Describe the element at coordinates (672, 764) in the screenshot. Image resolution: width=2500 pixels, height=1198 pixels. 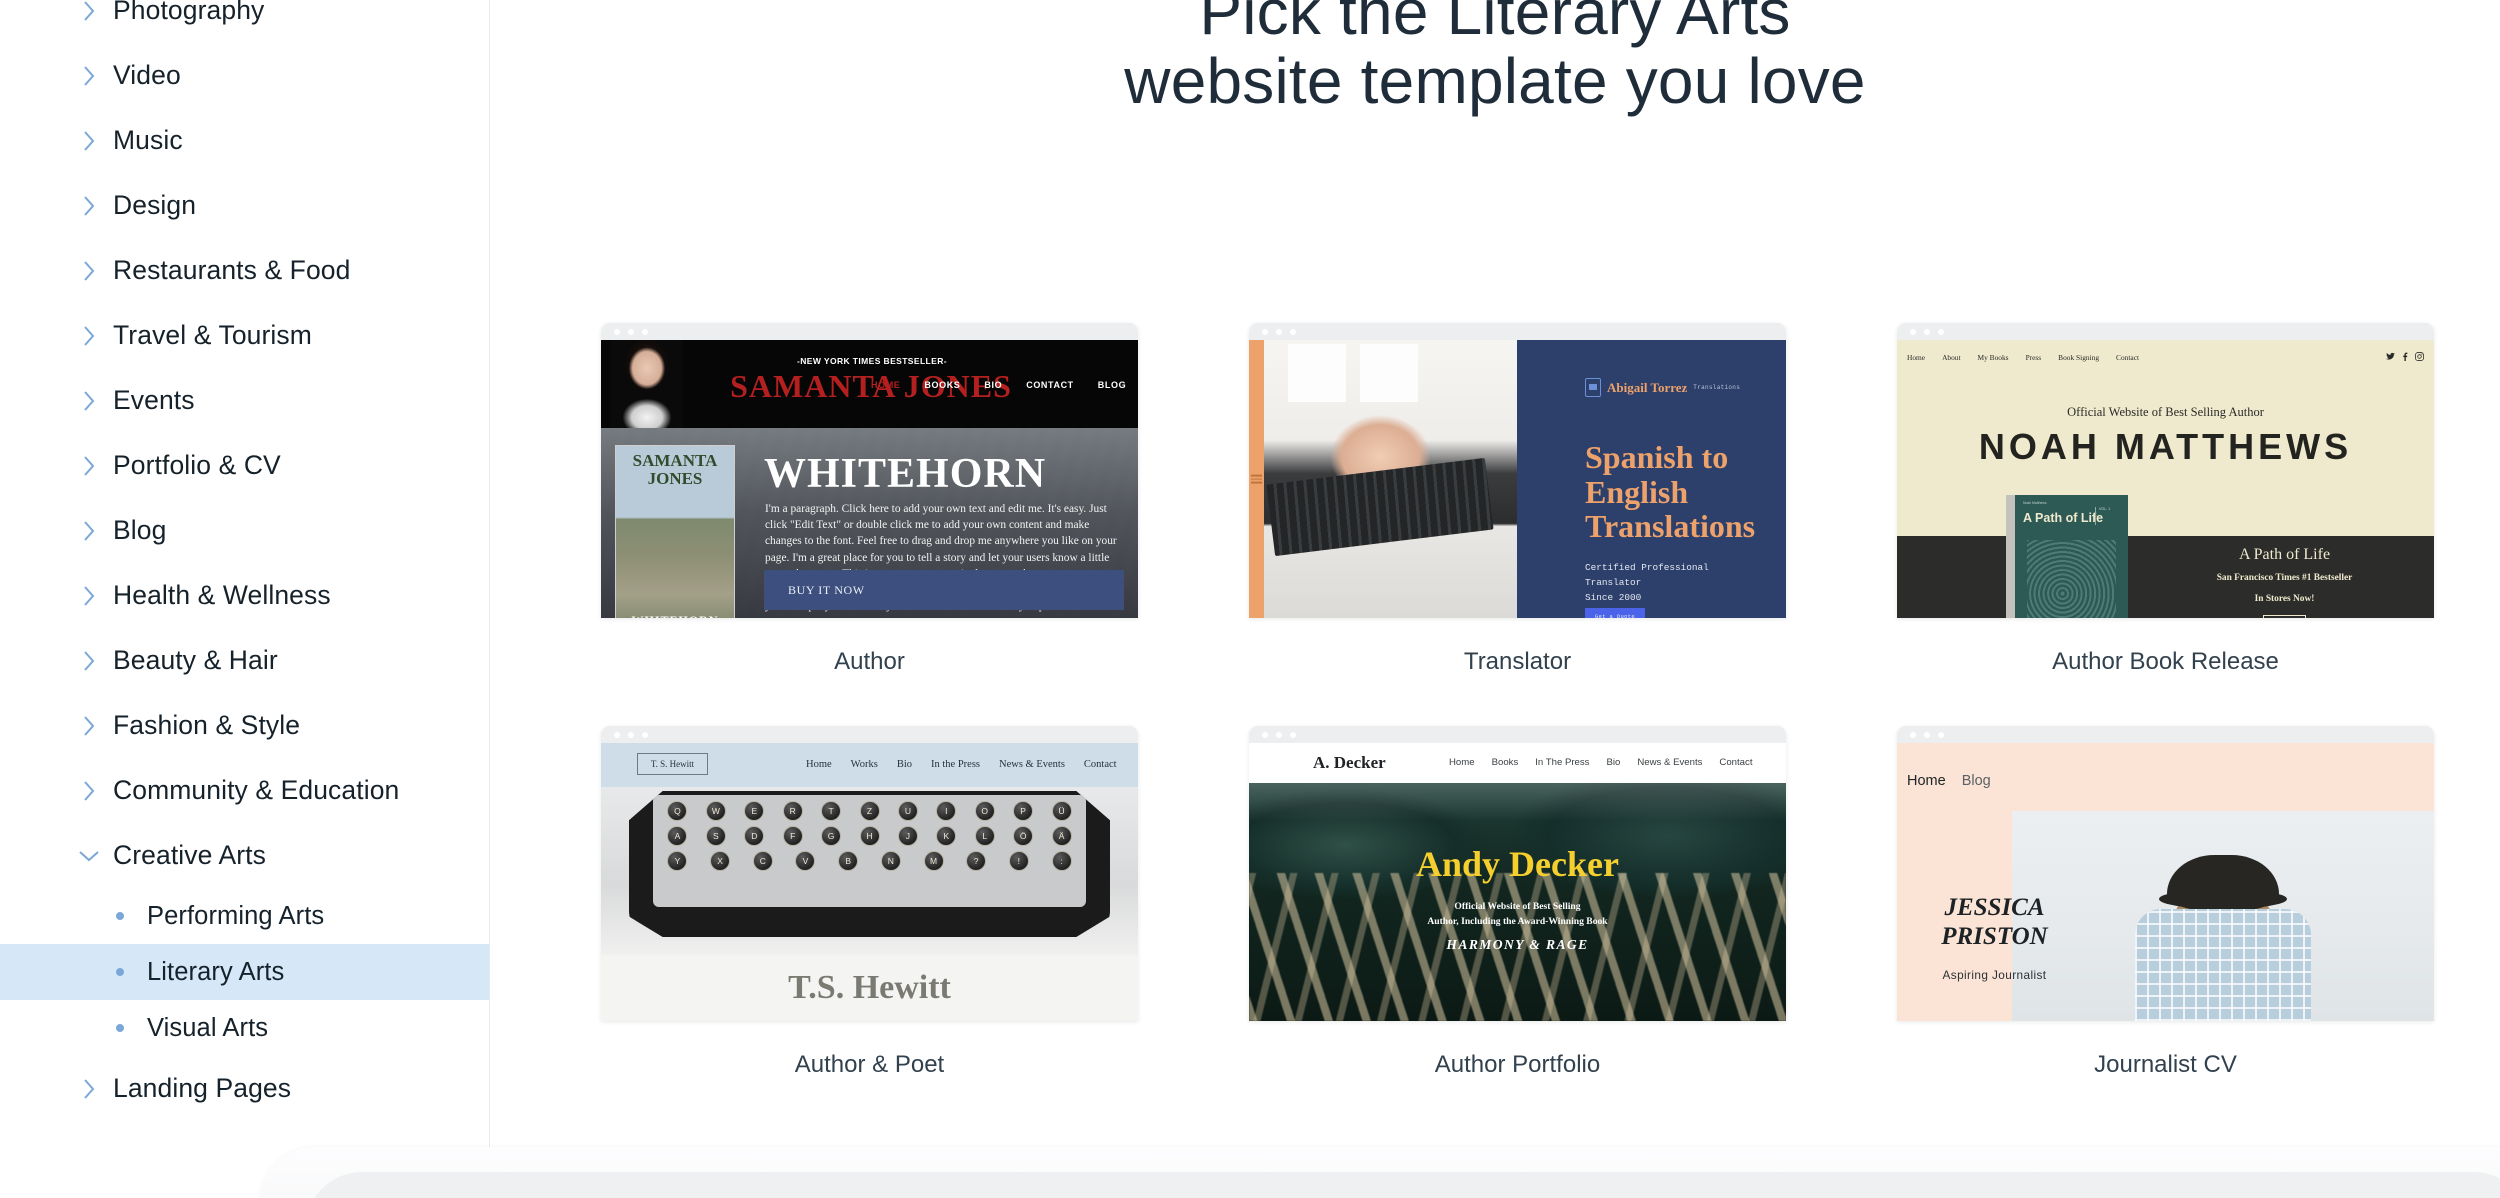
I see `preview-logo: T. S. Hewitt` at that location.